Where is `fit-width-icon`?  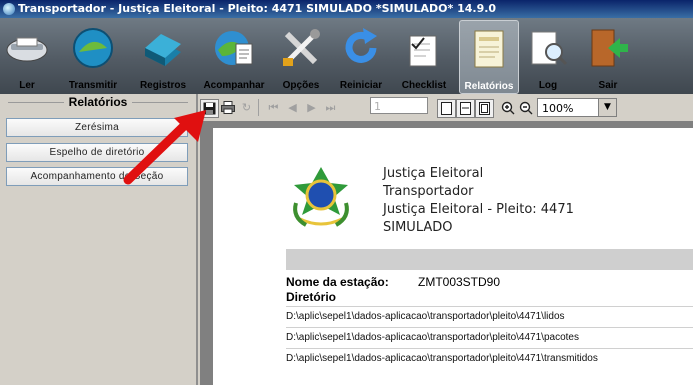 fit-width-icon is located at coordinates (465, 108).